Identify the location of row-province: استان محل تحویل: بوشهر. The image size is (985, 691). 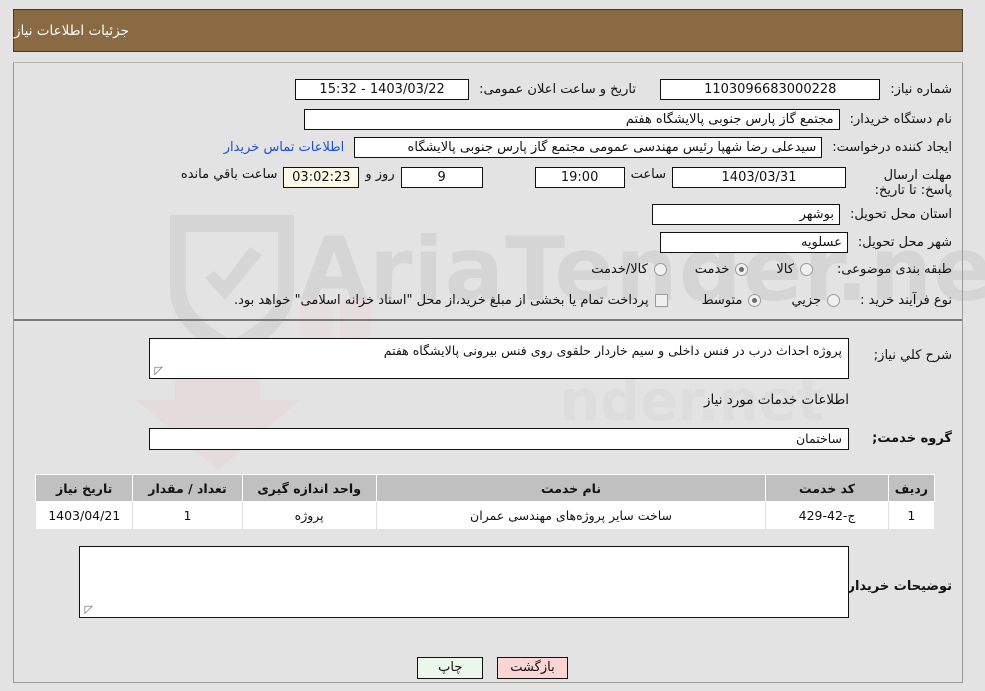
(802, 214).